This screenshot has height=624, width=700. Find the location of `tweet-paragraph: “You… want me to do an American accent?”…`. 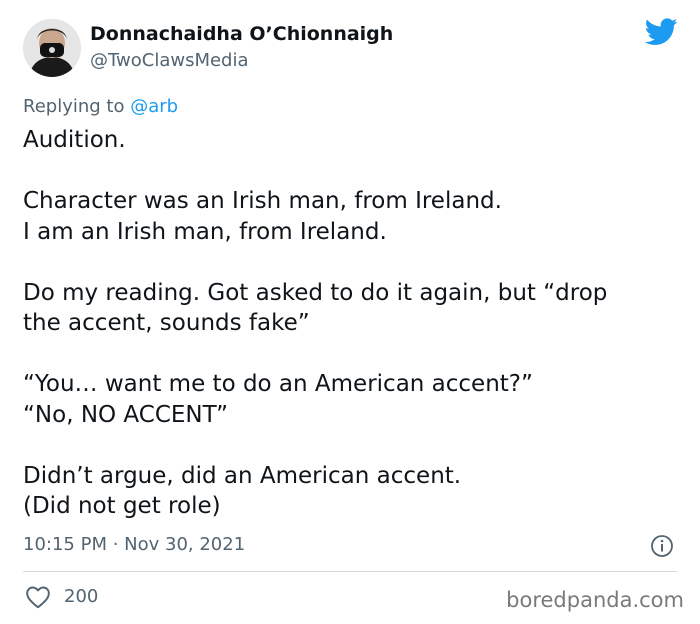

tweet-paragraph: “You… want me to do an American accent?”… is located at coordinates (353, 399).